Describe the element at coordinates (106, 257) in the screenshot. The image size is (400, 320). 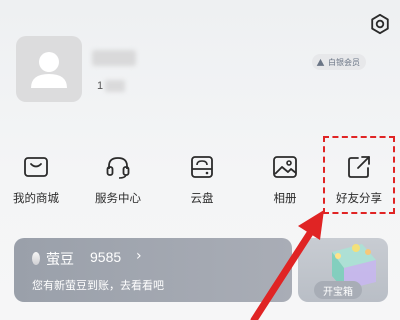
I see `beans-count: 9585` at that location.